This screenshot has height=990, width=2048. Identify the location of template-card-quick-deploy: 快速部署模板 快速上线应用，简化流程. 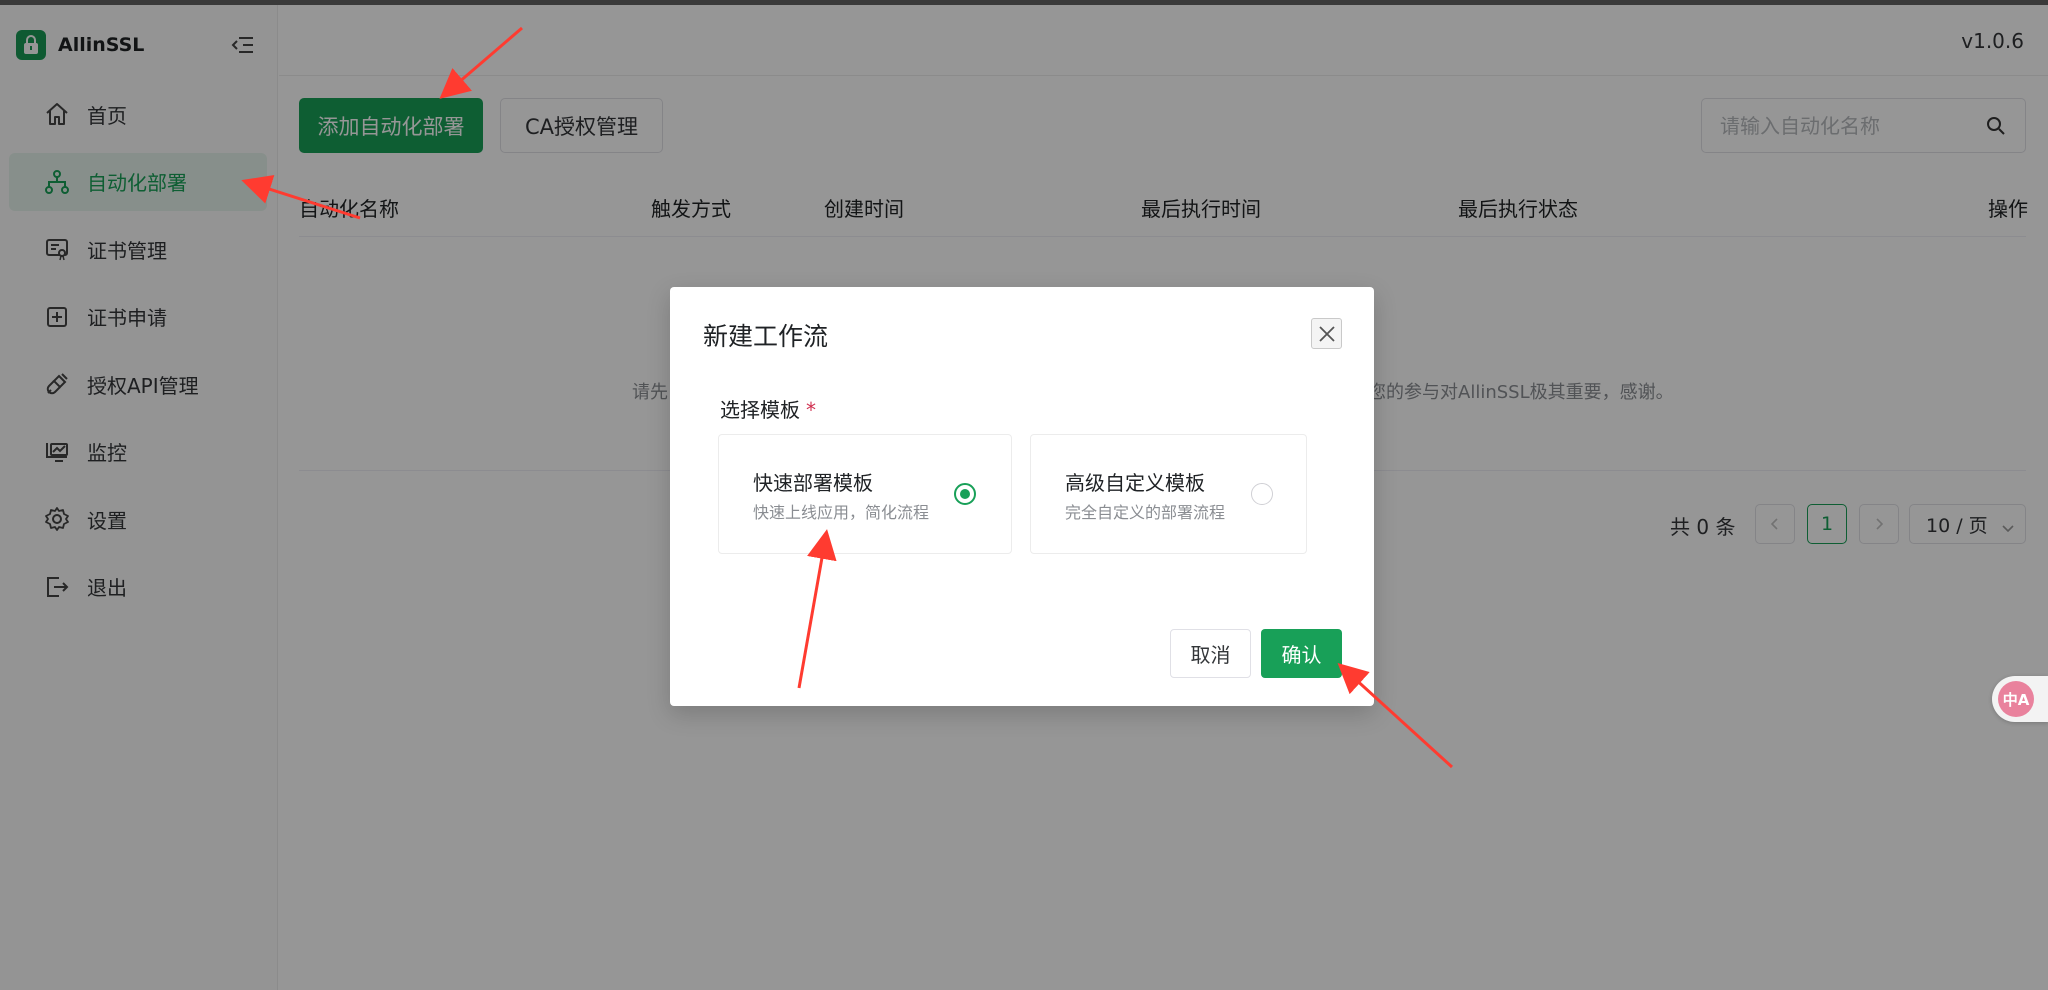
(865, 494).